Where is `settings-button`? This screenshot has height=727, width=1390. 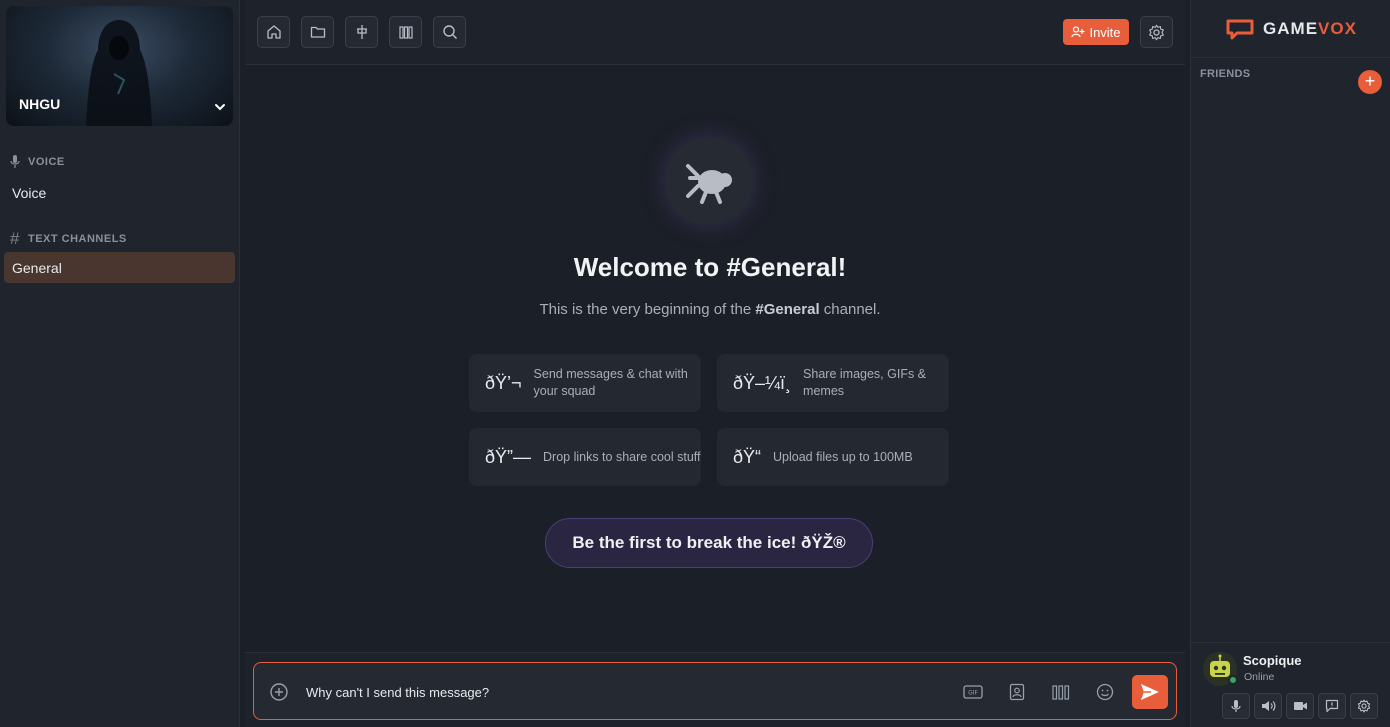
settings-button is located at coordinates (1156, 32).